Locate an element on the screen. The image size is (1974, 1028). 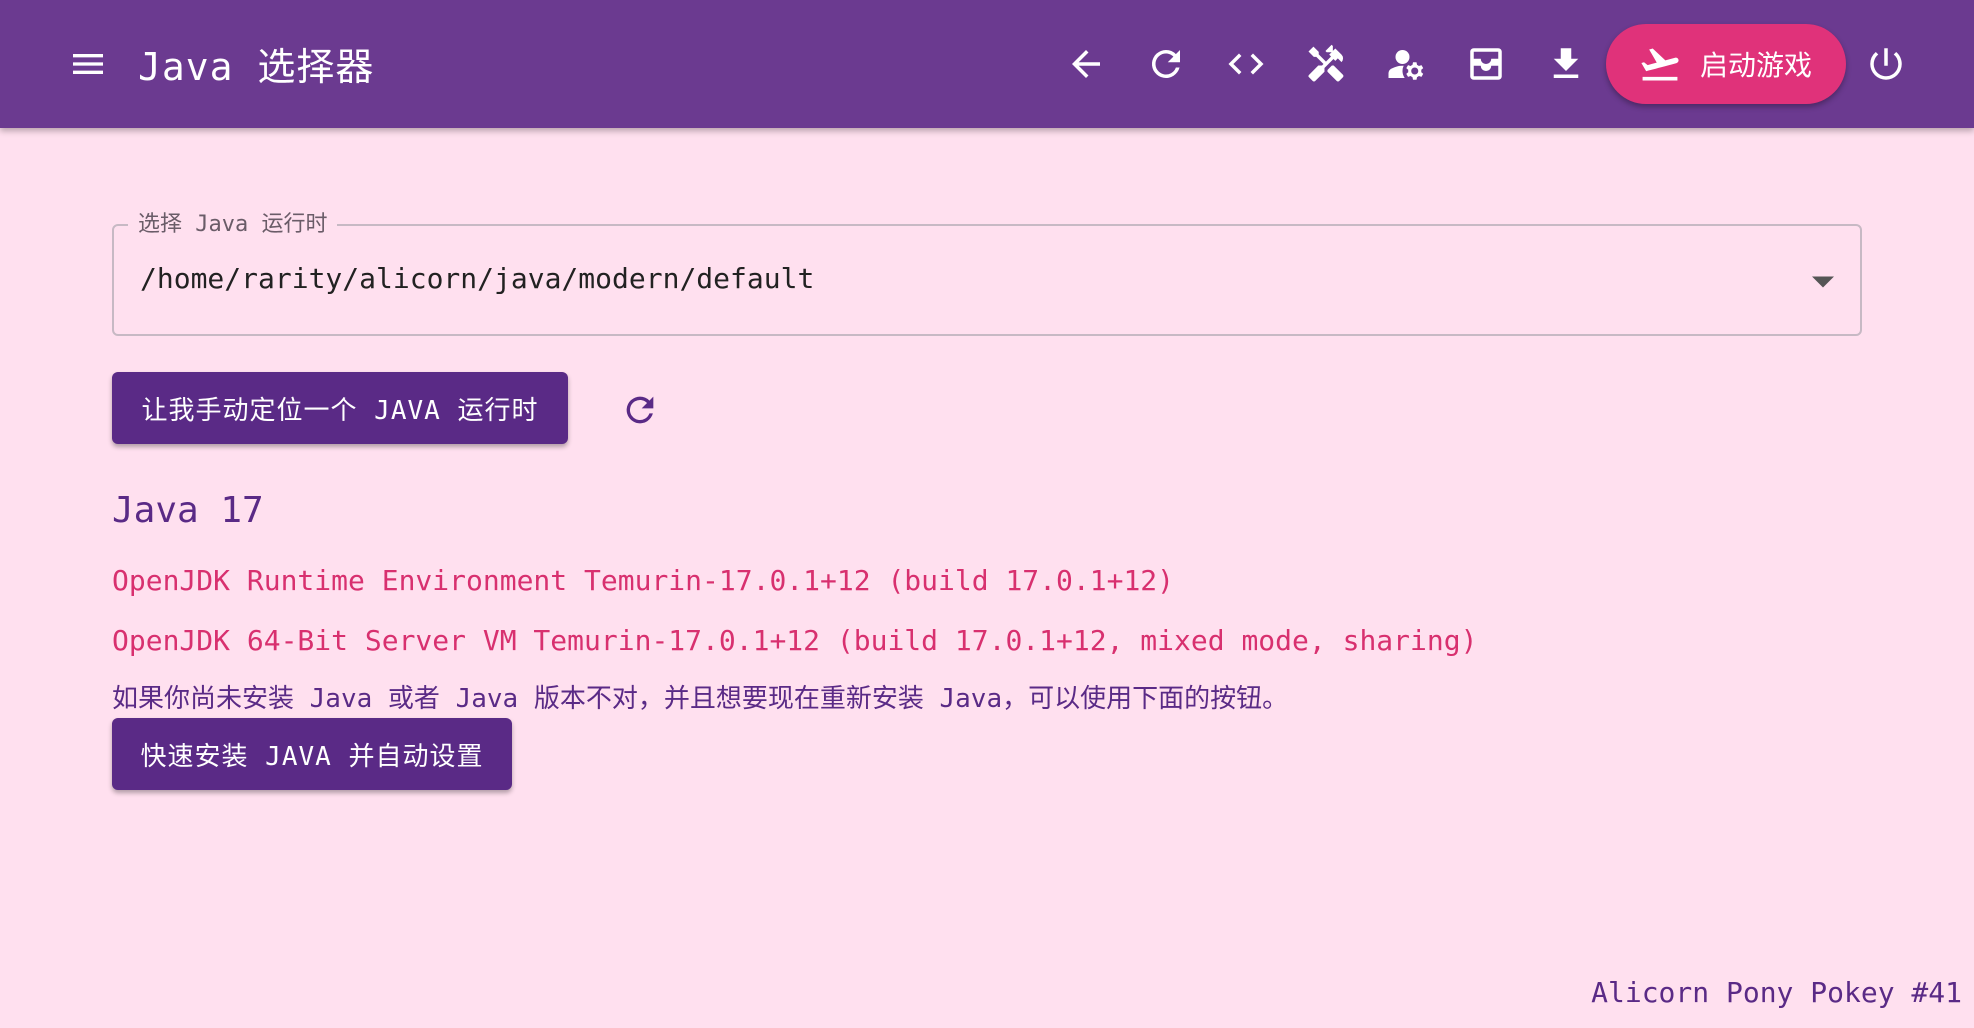
download-icon is located at coordinates (1566, 64).